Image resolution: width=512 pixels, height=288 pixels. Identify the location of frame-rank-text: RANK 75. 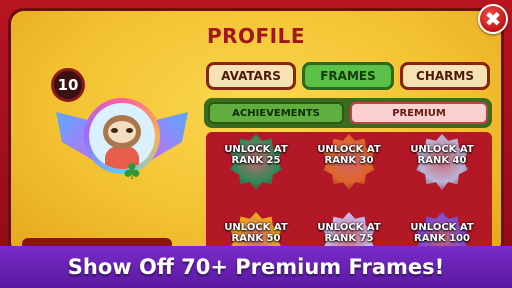
(349, 238).